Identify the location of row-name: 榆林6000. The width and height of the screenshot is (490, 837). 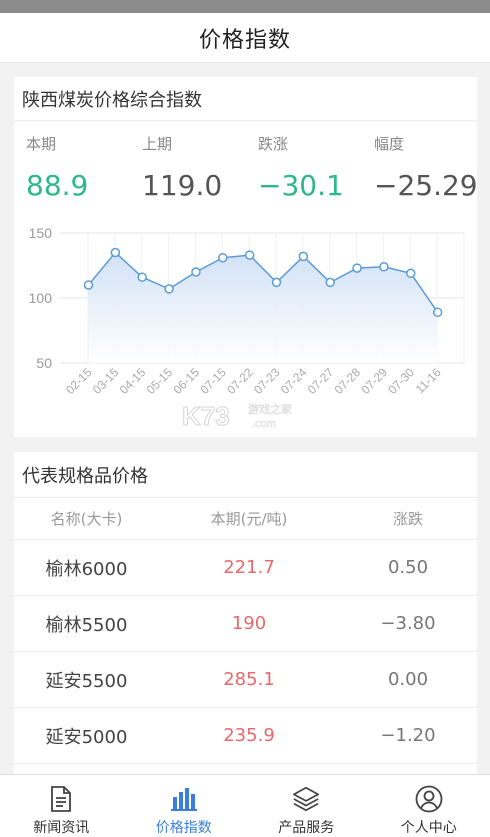
(86, 569).